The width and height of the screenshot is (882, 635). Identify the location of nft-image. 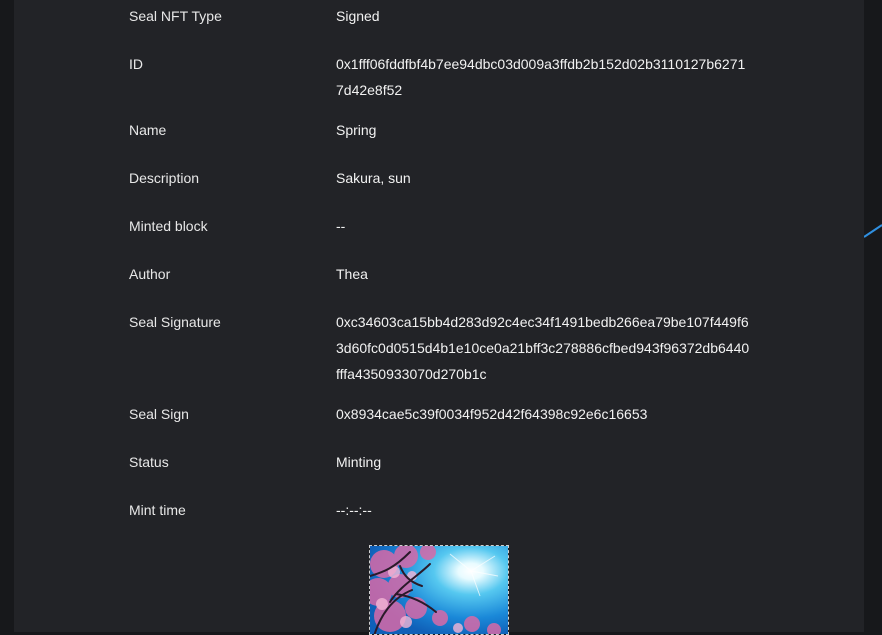
(439, 590).